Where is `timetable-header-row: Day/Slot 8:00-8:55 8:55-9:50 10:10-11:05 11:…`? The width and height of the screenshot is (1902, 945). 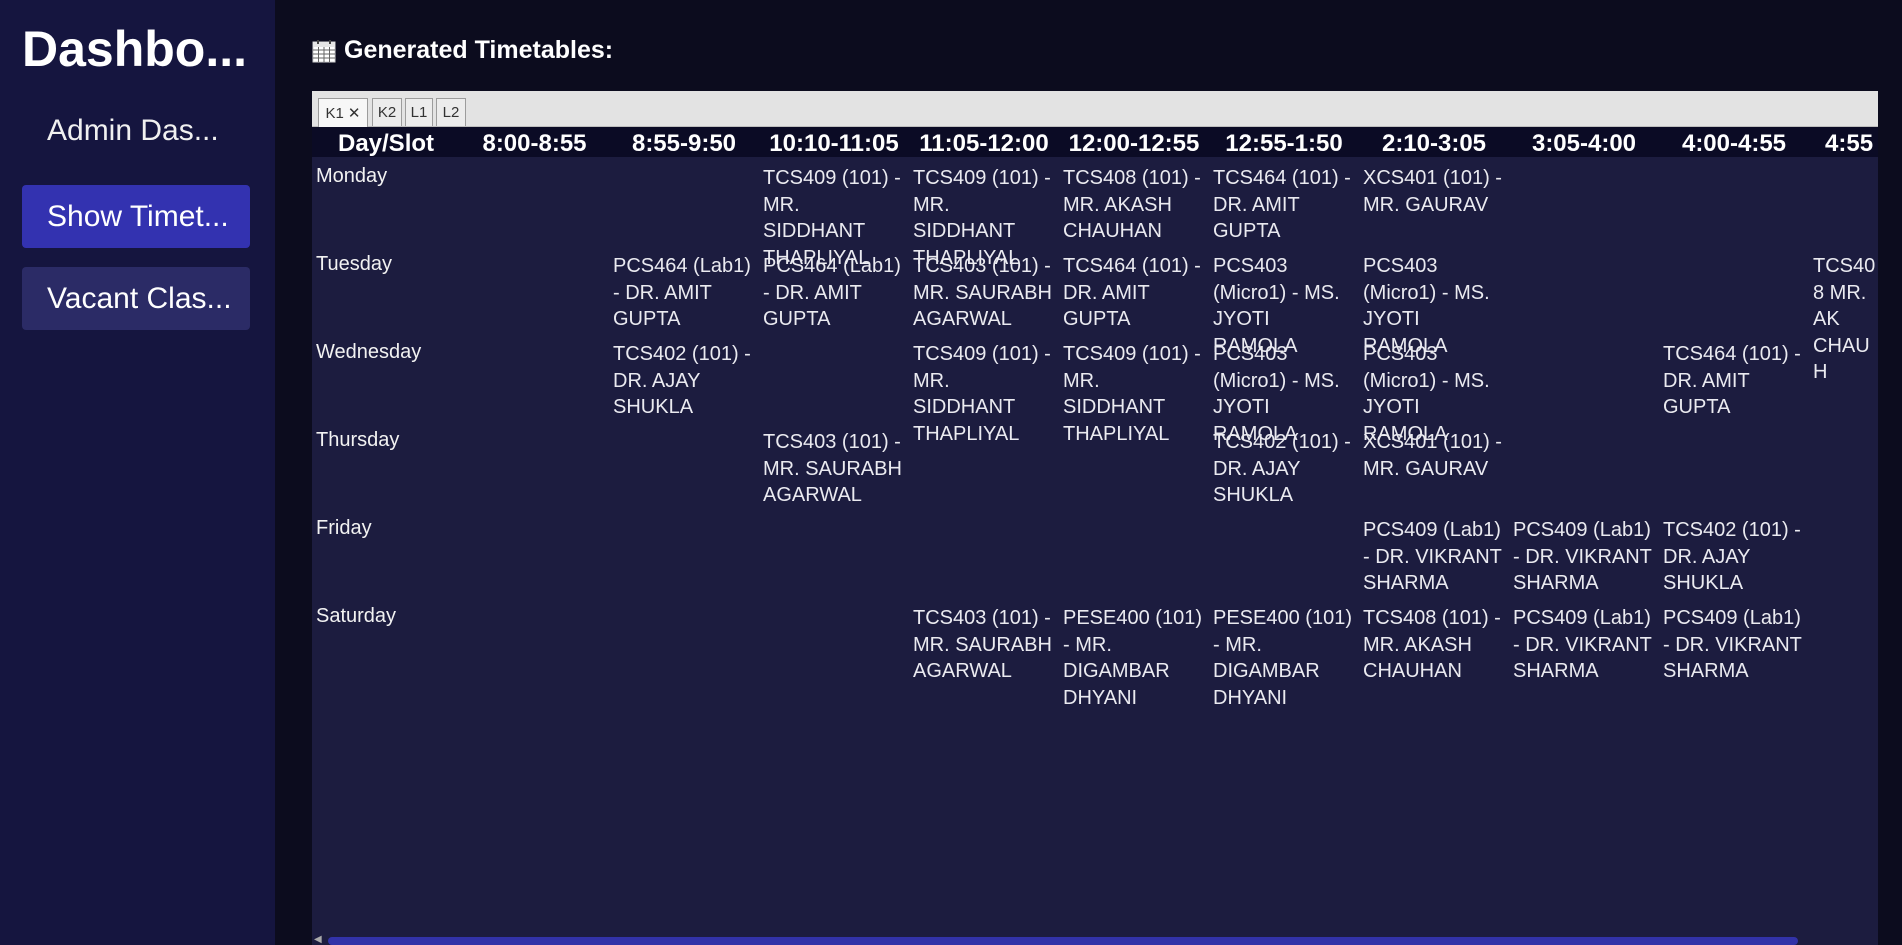
timetable-header-row: Day/Slot 8:00-8:55 8:55-9:50 10:10-11:05 11:… is located at coordinates (1095, 142).